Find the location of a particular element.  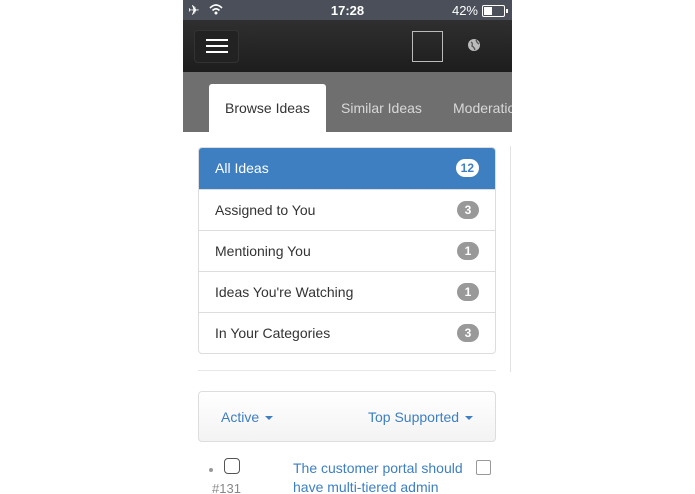

idea-select-checkbox is located at coordinates (483, 467).